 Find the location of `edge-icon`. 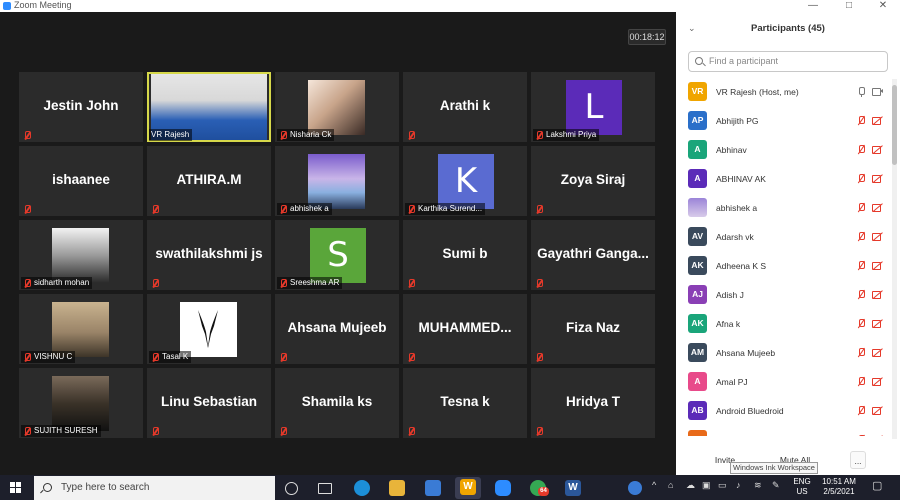

edge-icon is located at coordinates (362, 488).